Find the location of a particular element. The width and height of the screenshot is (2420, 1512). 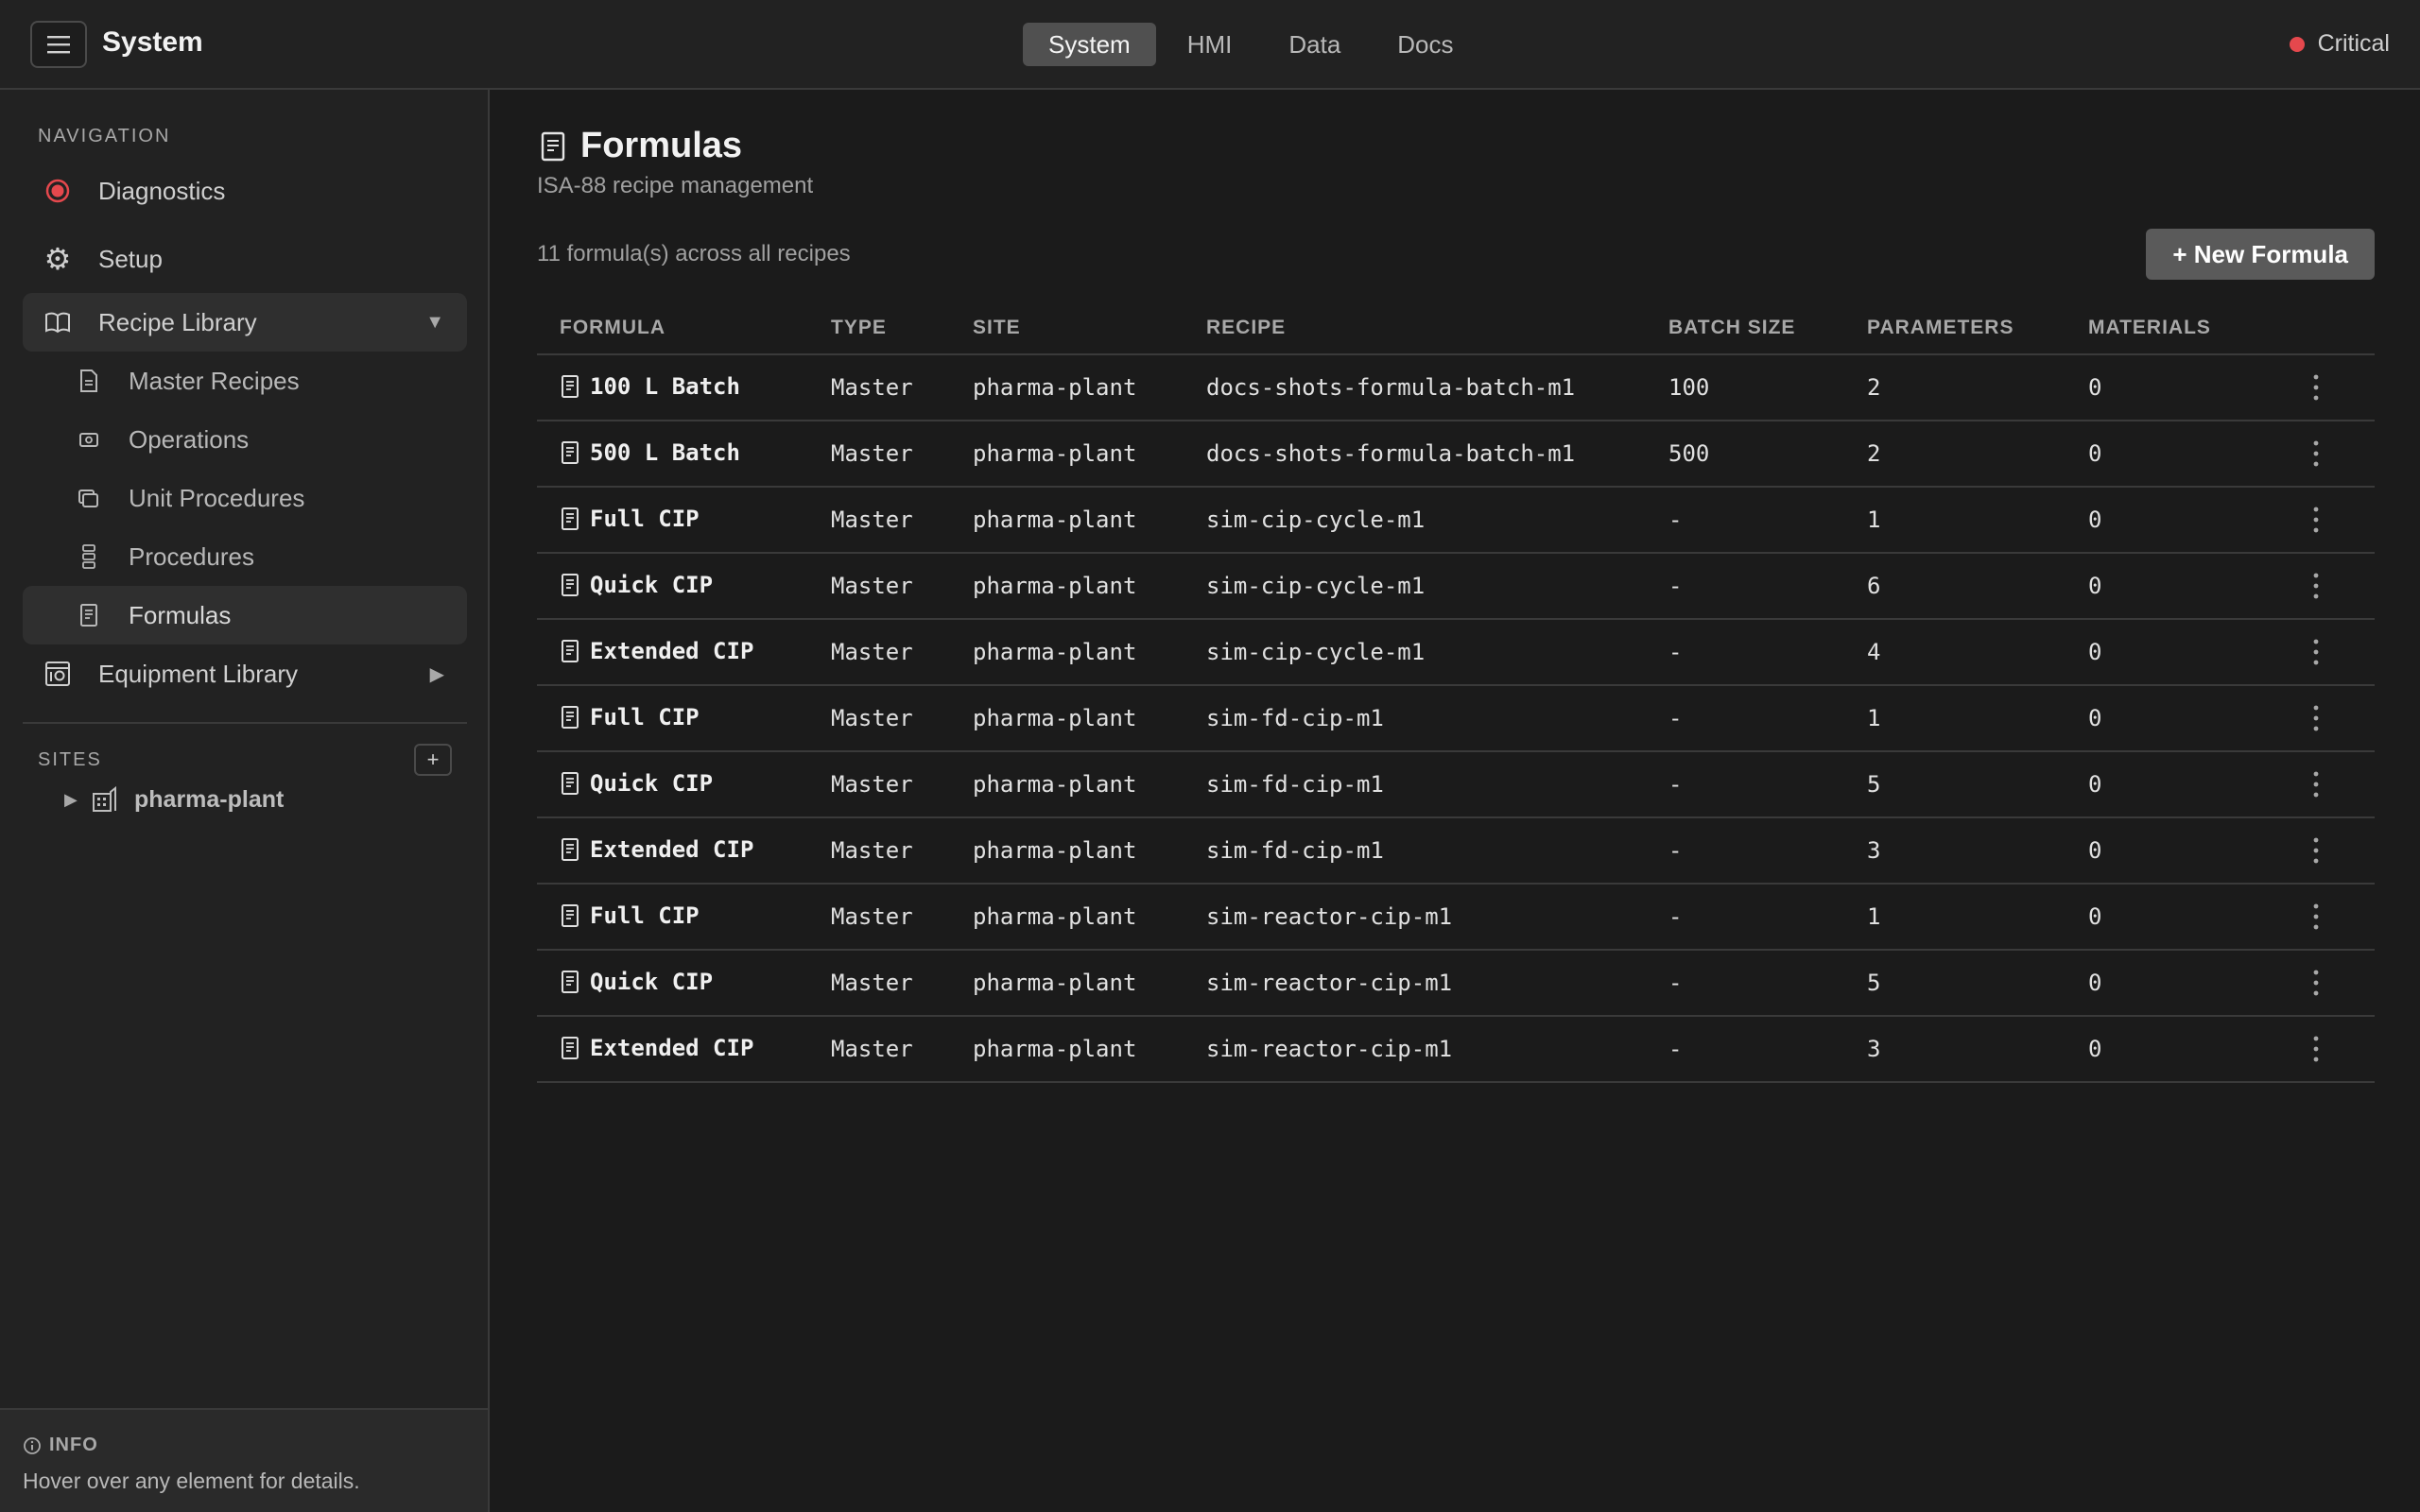

building-icon is located at coordinates (106, 799).